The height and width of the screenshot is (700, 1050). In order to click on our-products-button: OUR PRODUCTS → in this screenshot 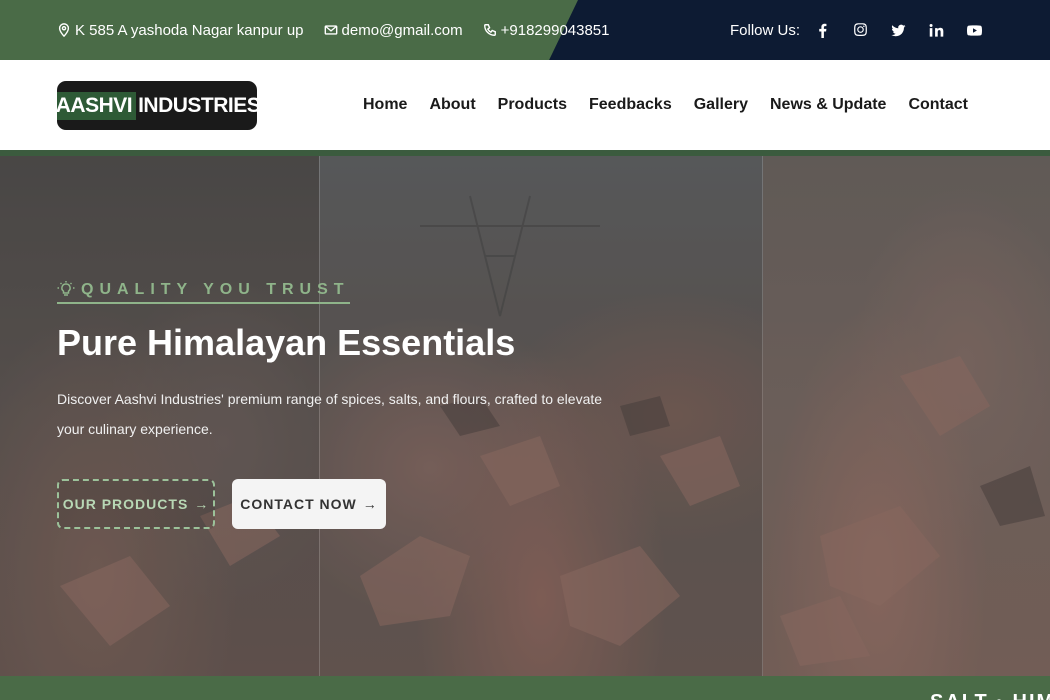, I will do `click(136, 504)`.